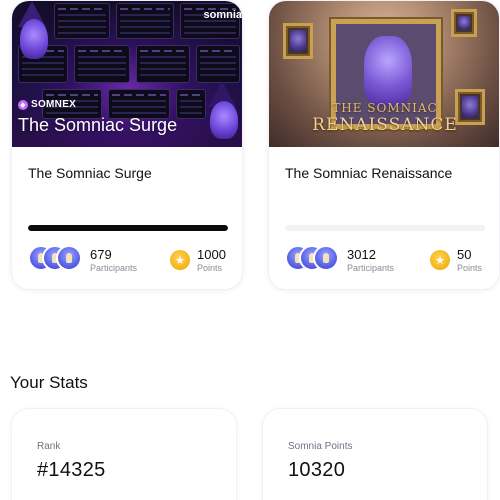  Describe the element at coordinates (90, 173) in the screenshot. I see `quest-title: The Somniac Surge` at that location.